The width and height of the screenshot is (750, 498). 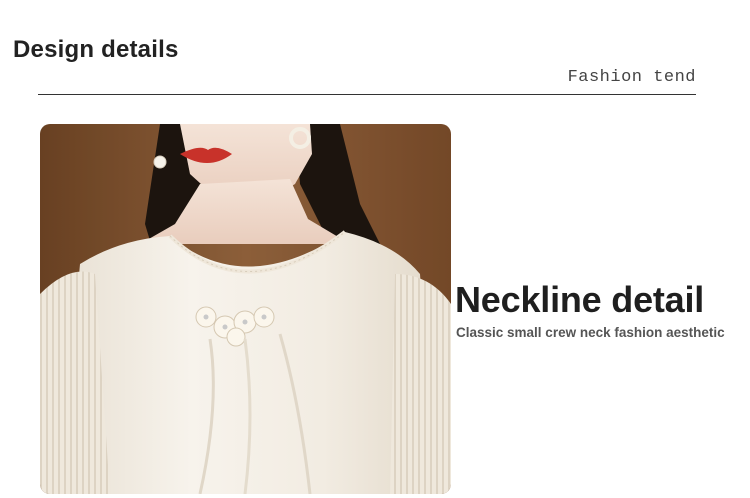 I want to click on section-title: Design details, so click(x=96, y=49).